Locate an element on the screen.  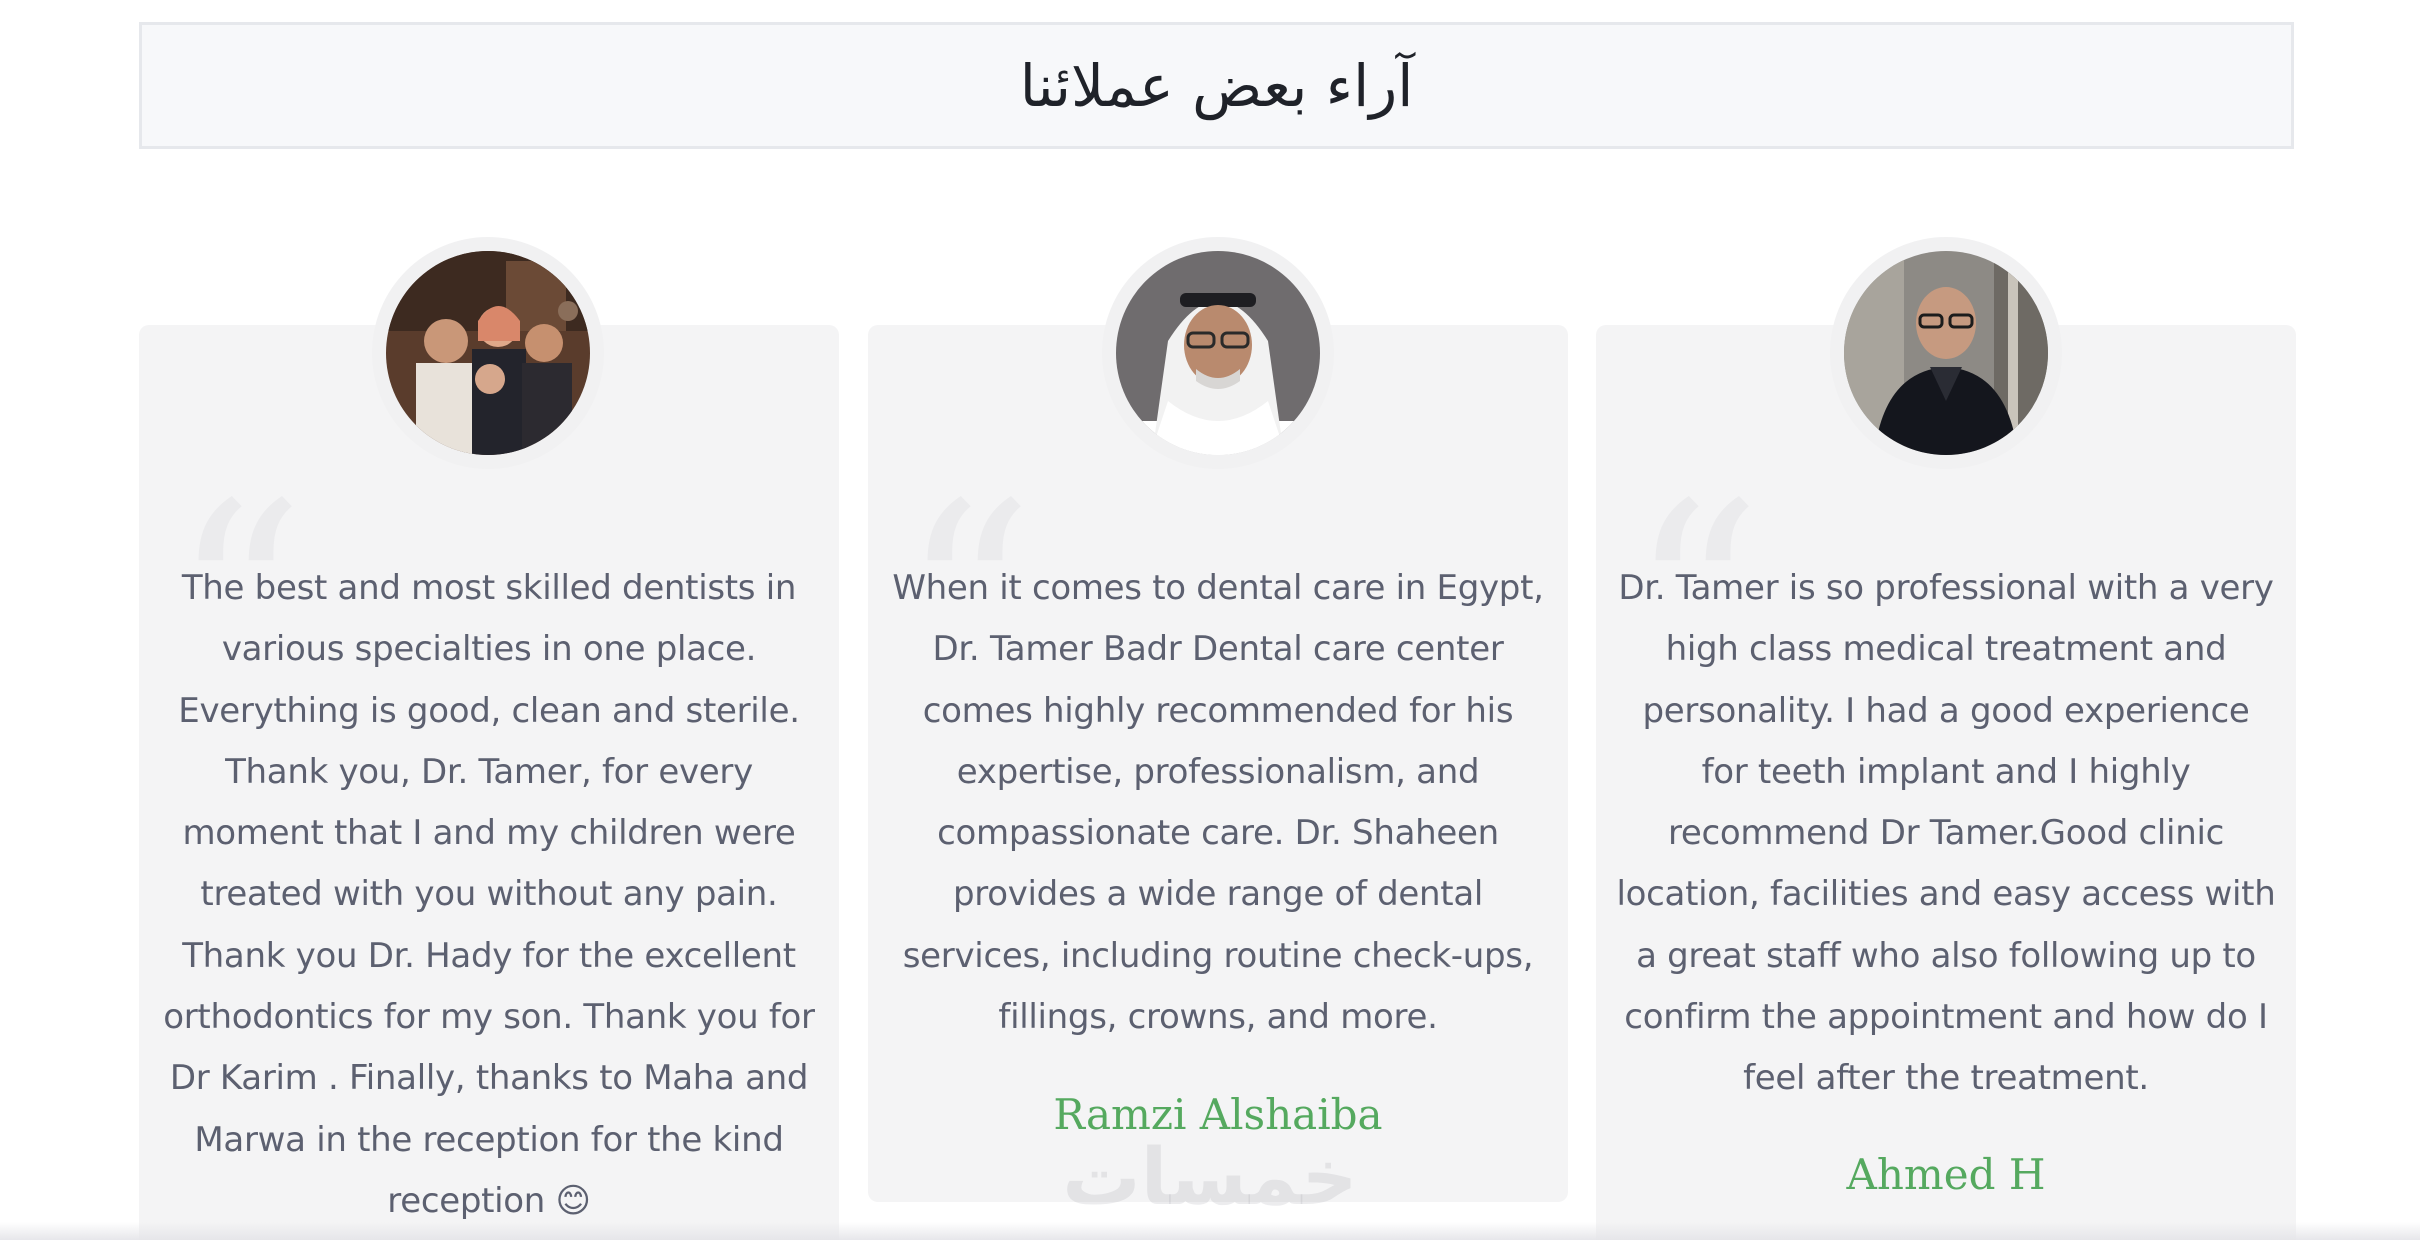
man-with-glasses-photo-icon is located at coordinates (1946, 353).